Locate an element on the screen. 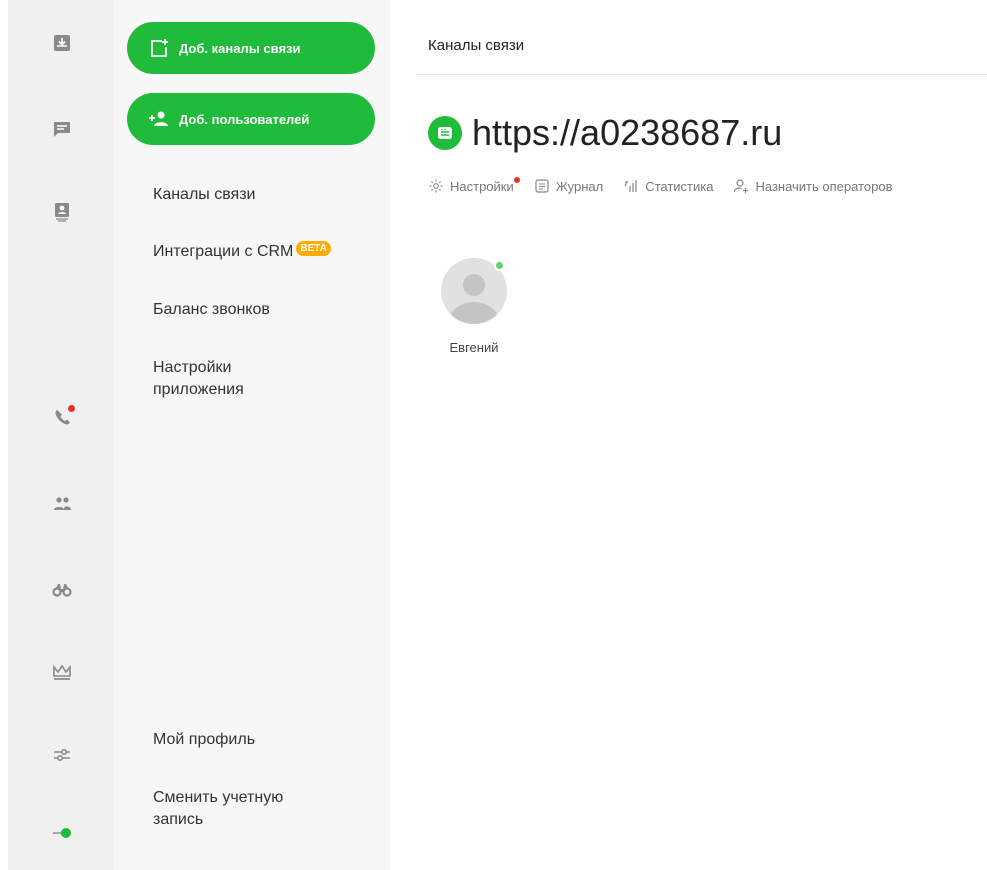 The image size is (987, 870). statistics-icon is located at coordinates (630, 186).